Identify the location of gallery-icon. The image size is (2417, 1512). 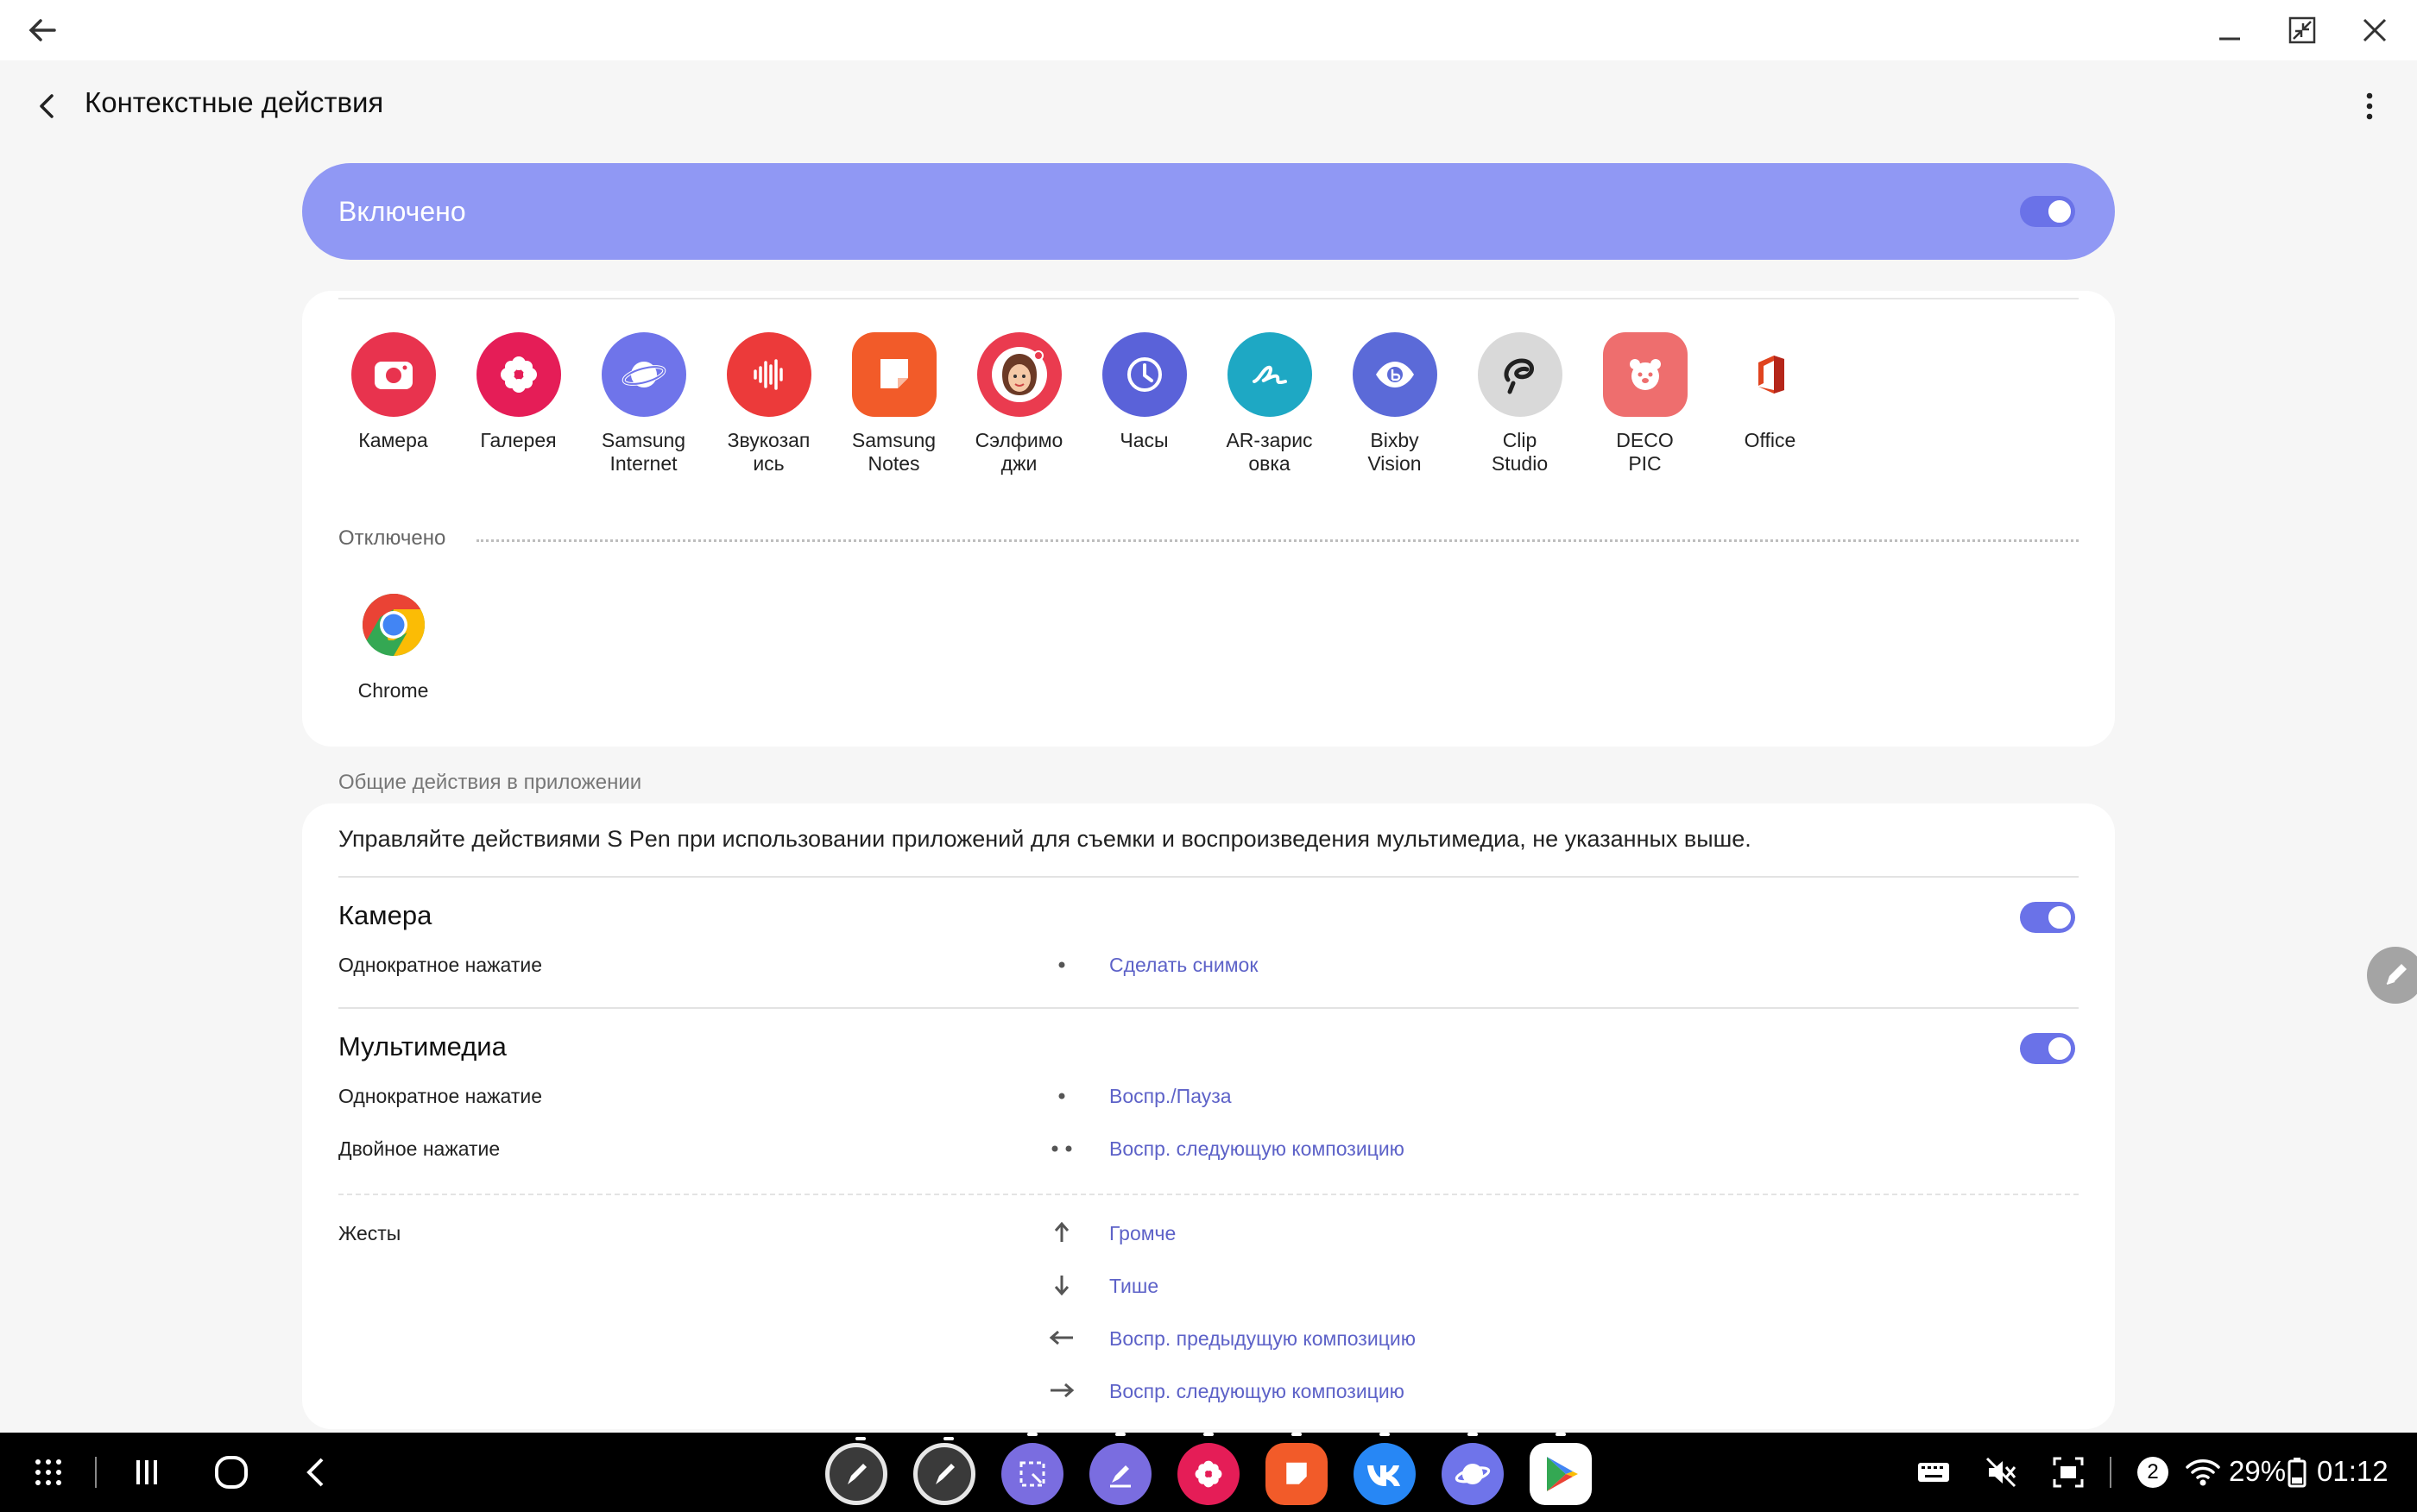
(518, 374).